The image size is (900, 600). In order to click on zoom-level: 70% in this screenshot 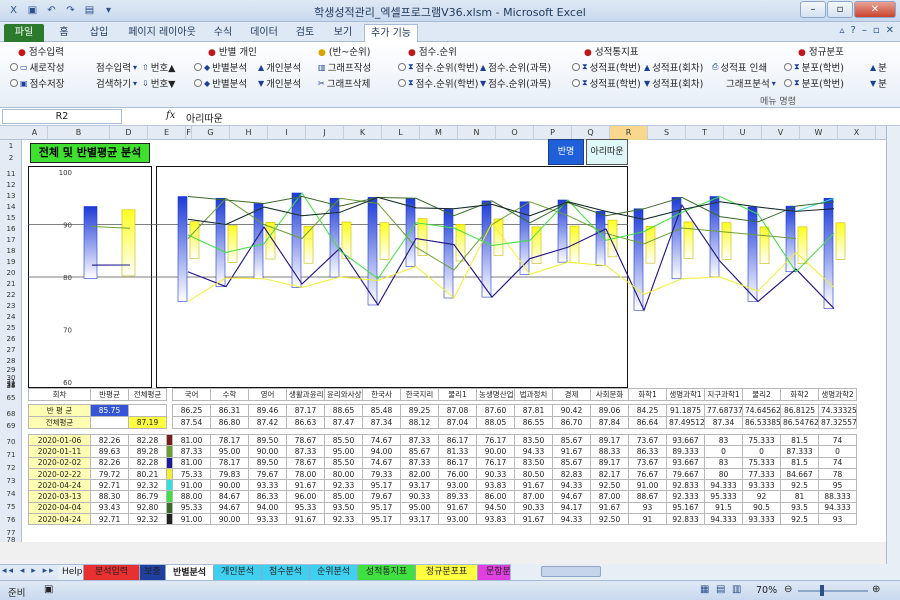, I will do `click(766, 590)`.